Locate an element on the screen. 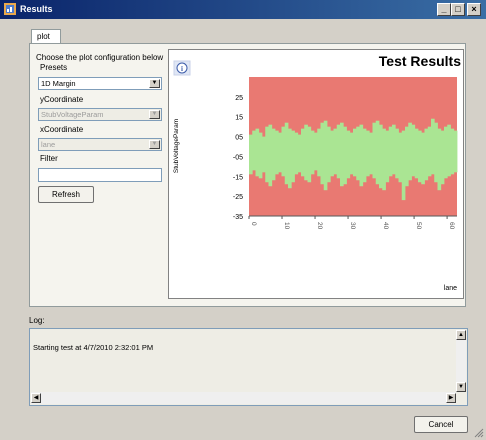 The height and width of the screenshot is (440, 486). tab-plot: plot is located at coordinates (46, 36).